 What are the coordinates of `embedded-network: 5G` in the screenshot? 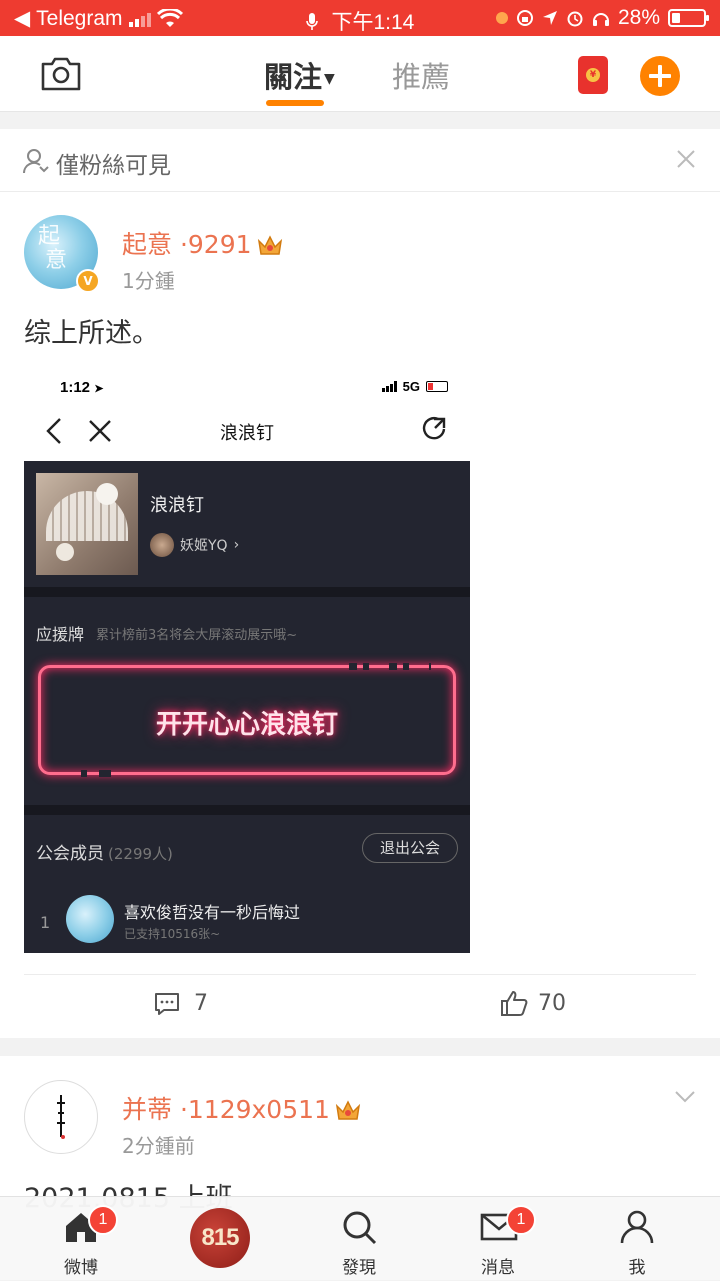 It's located at (411, 386).